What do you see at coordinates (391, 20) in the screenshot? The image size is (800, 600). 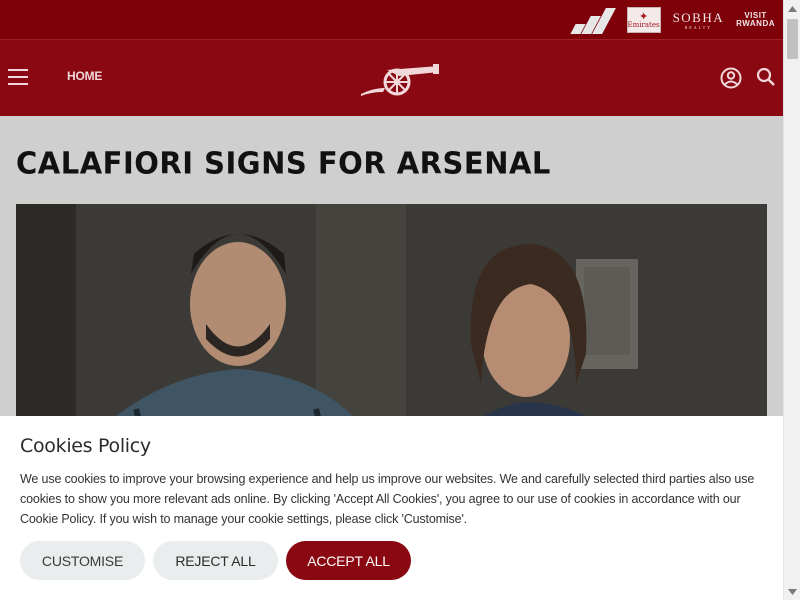 I see `sponsor-bar: ✦ Emirates SOBHA REALTY VISIT RWANDA` at bounding box center [391, 20].